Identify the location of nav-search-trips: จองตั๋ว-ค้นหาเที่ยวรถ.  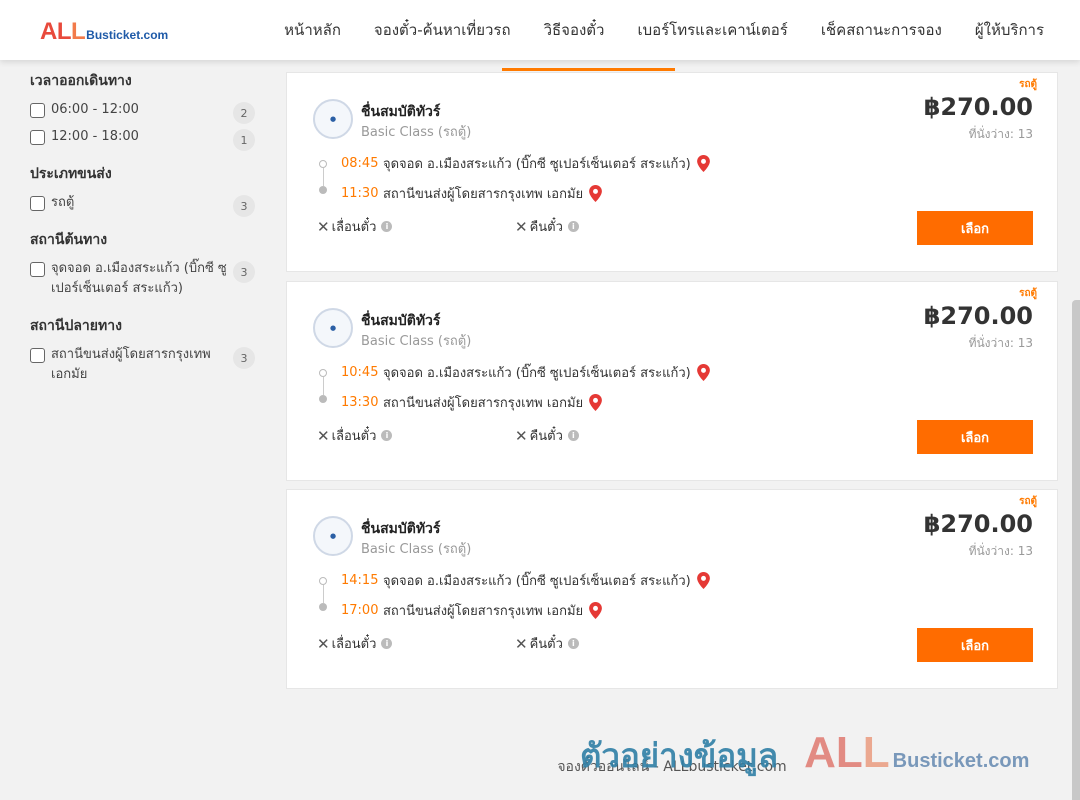
(442, 30).